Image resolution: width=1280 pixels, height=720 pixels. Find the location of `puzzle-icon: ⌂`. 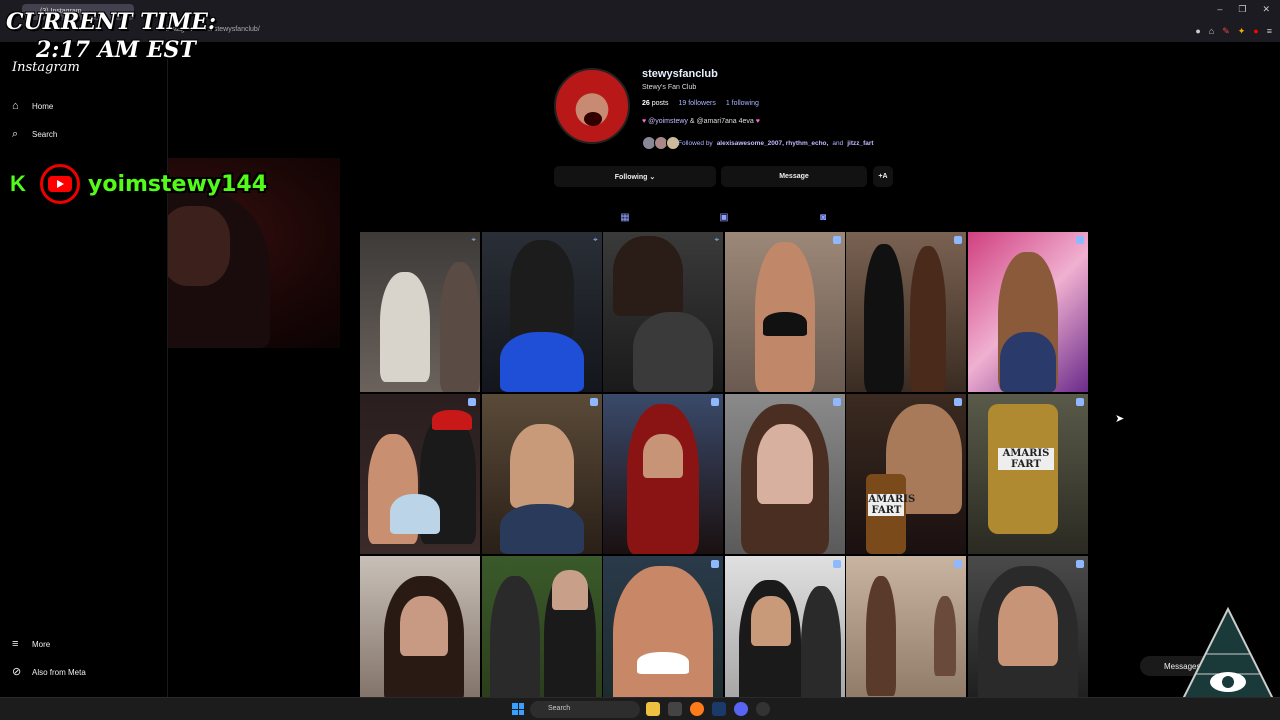

puzzle-icon: ⌂ is located at coordinates (1211, 31).